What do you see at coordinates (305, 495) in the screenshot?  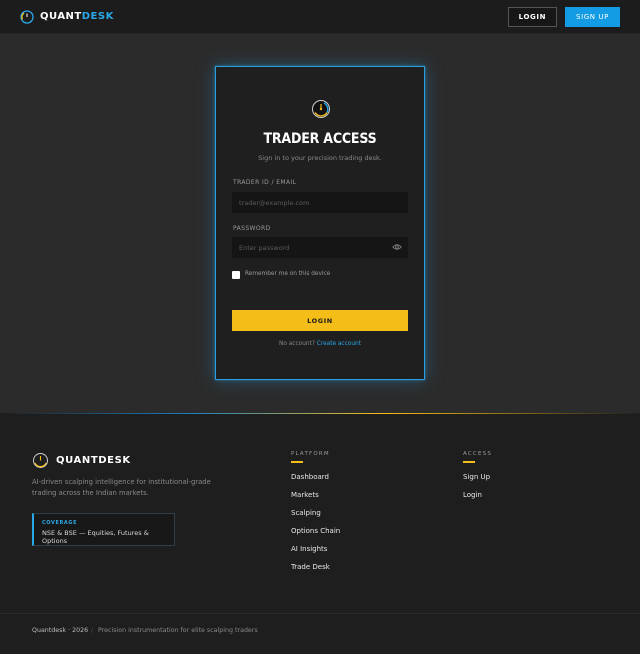 I see `footer-link-markets: Markets` at bounding box center [305, 495].